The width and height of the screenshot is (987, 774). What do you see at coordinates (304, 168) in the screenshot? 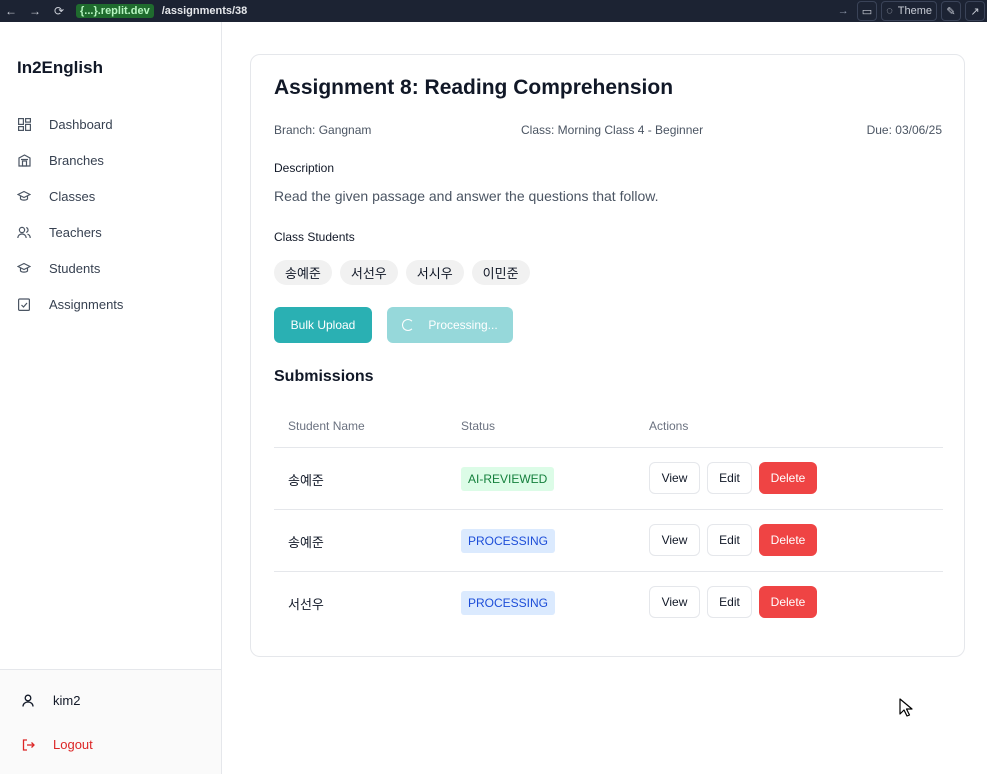
I see `description-label: Description` at bounding box center [304, 168].